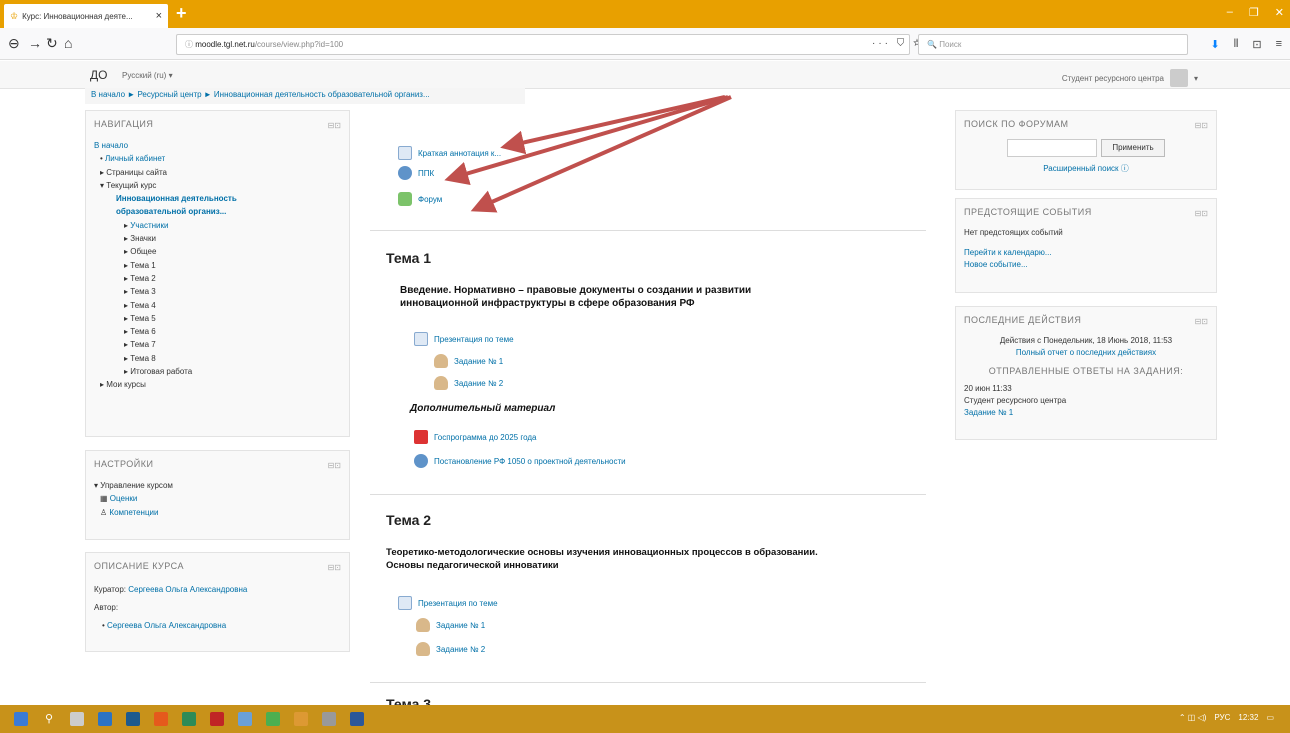 The image size is (1290, 733). What do you see at coordinates (86, 16) in the screenshot?
I see `browser-tab: ♔ Курс: Инновационная деяте... ×` at bounding box center [86, 16].